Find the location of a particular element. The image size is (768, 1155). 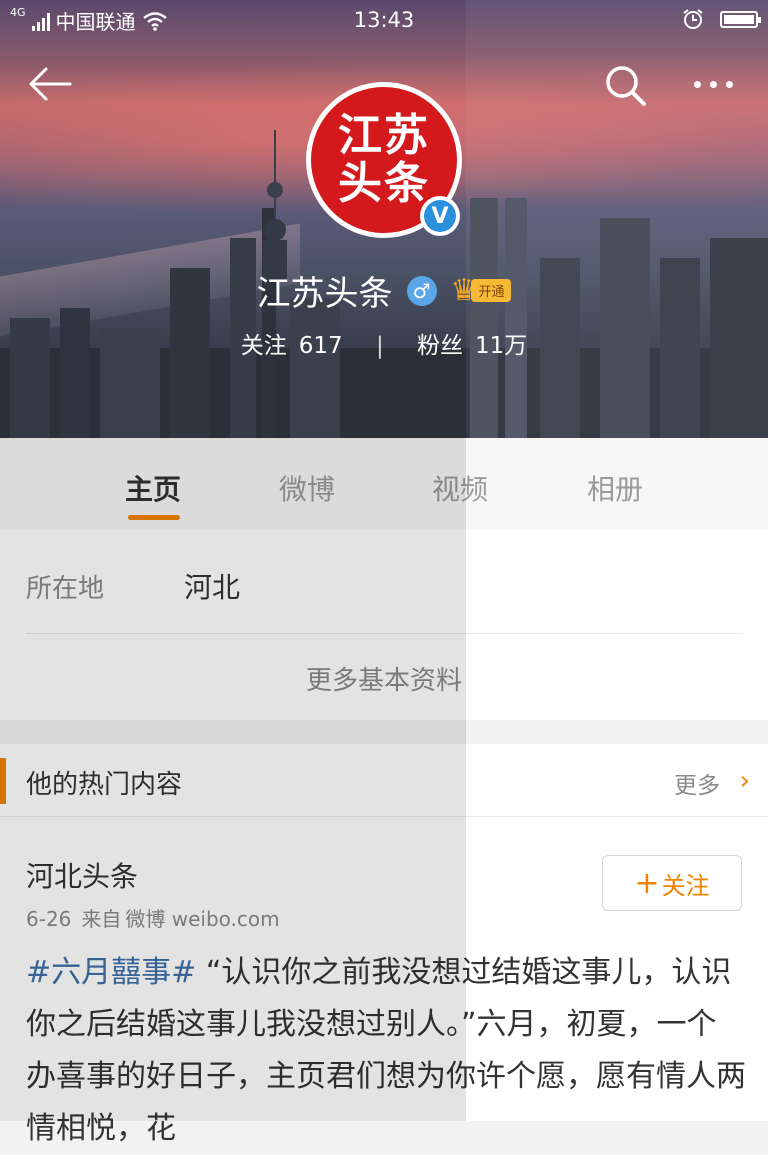

post-author: 河北头条 is located at coordinates (82, 875).